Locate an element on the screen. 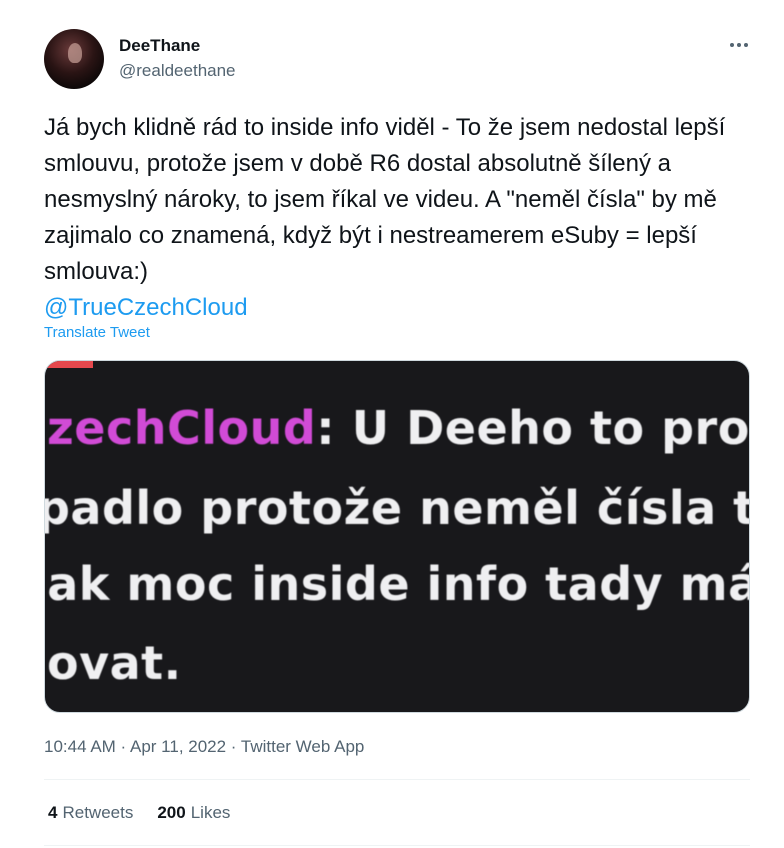  more-options-button is located at coordinates (739, 45).